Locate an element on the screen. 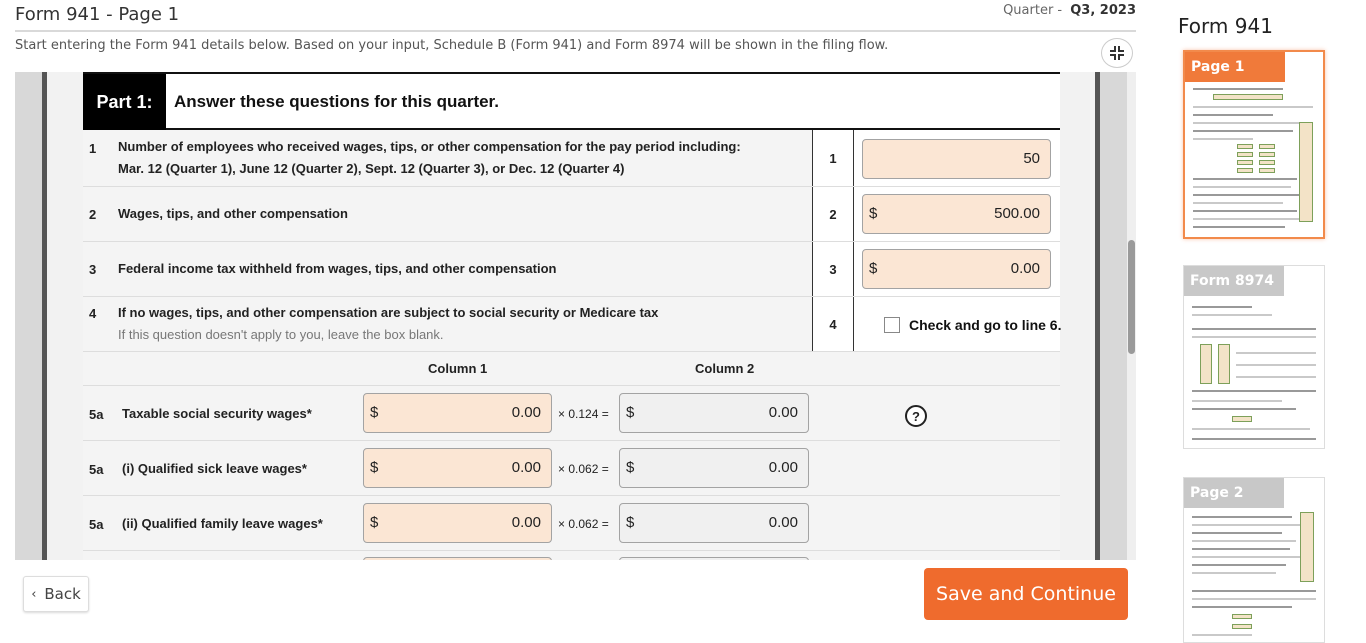 The height and width of the screenshot is (643, 1366). sick-leave-col2-field: $ 0.00 is located at coordinates (714, 468).